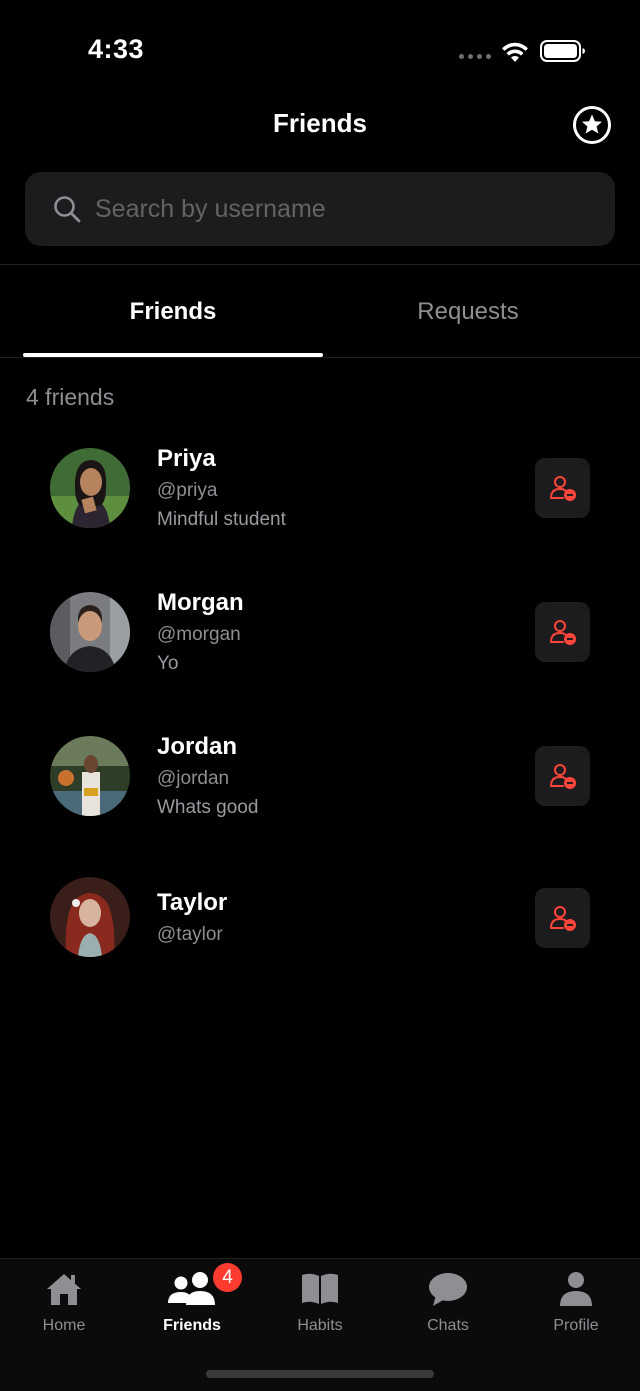  I want to click on search-bar, so click(320, 209).